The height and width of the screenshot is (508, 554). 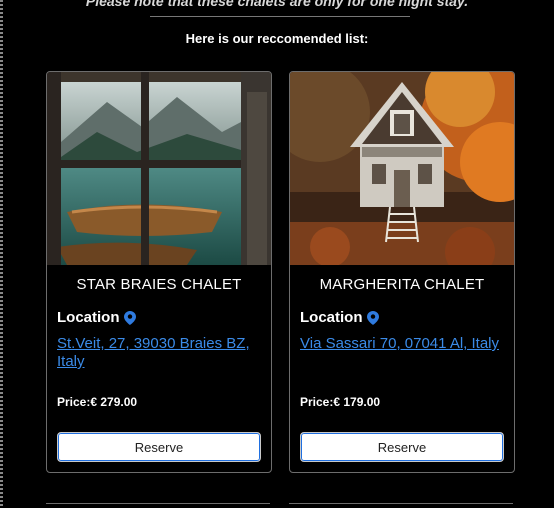 I want to click on chalet-price: Price:€ 179.00, so click(x=340, y=402).